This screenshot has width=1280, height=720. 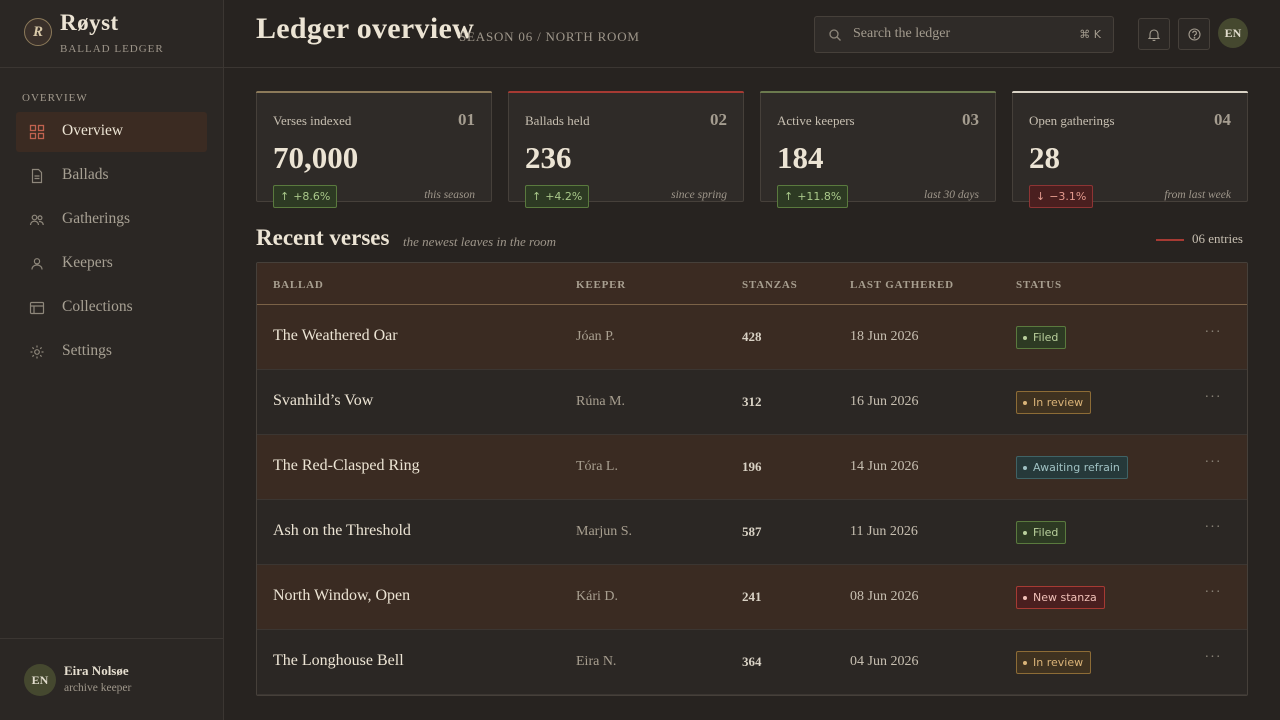 What do you see at coordinates (597, 466) in the screenshot?
I see `cell-keeper: Tóra L.` at bounding box center [597, 466].